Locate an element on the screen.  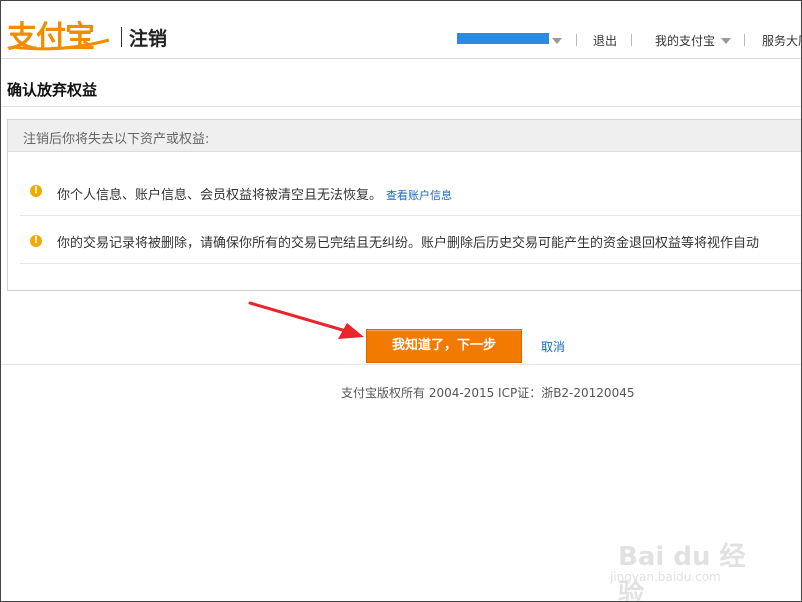
page-title: 确认放弃权益 is located at coordinates (52, 90).